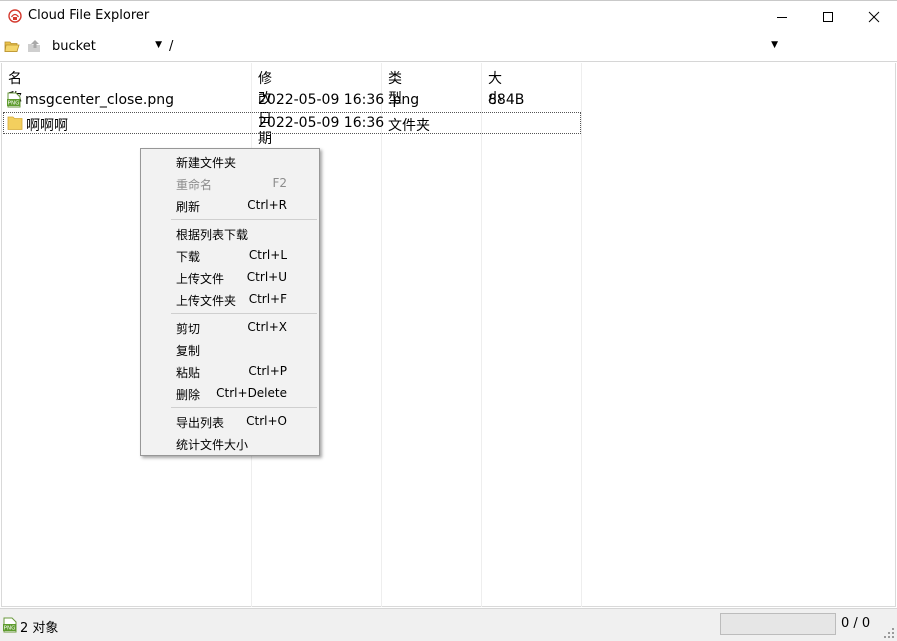  I want to click on menu-item-delete: 删除 Ctrl+Delete, so click(230, 393).